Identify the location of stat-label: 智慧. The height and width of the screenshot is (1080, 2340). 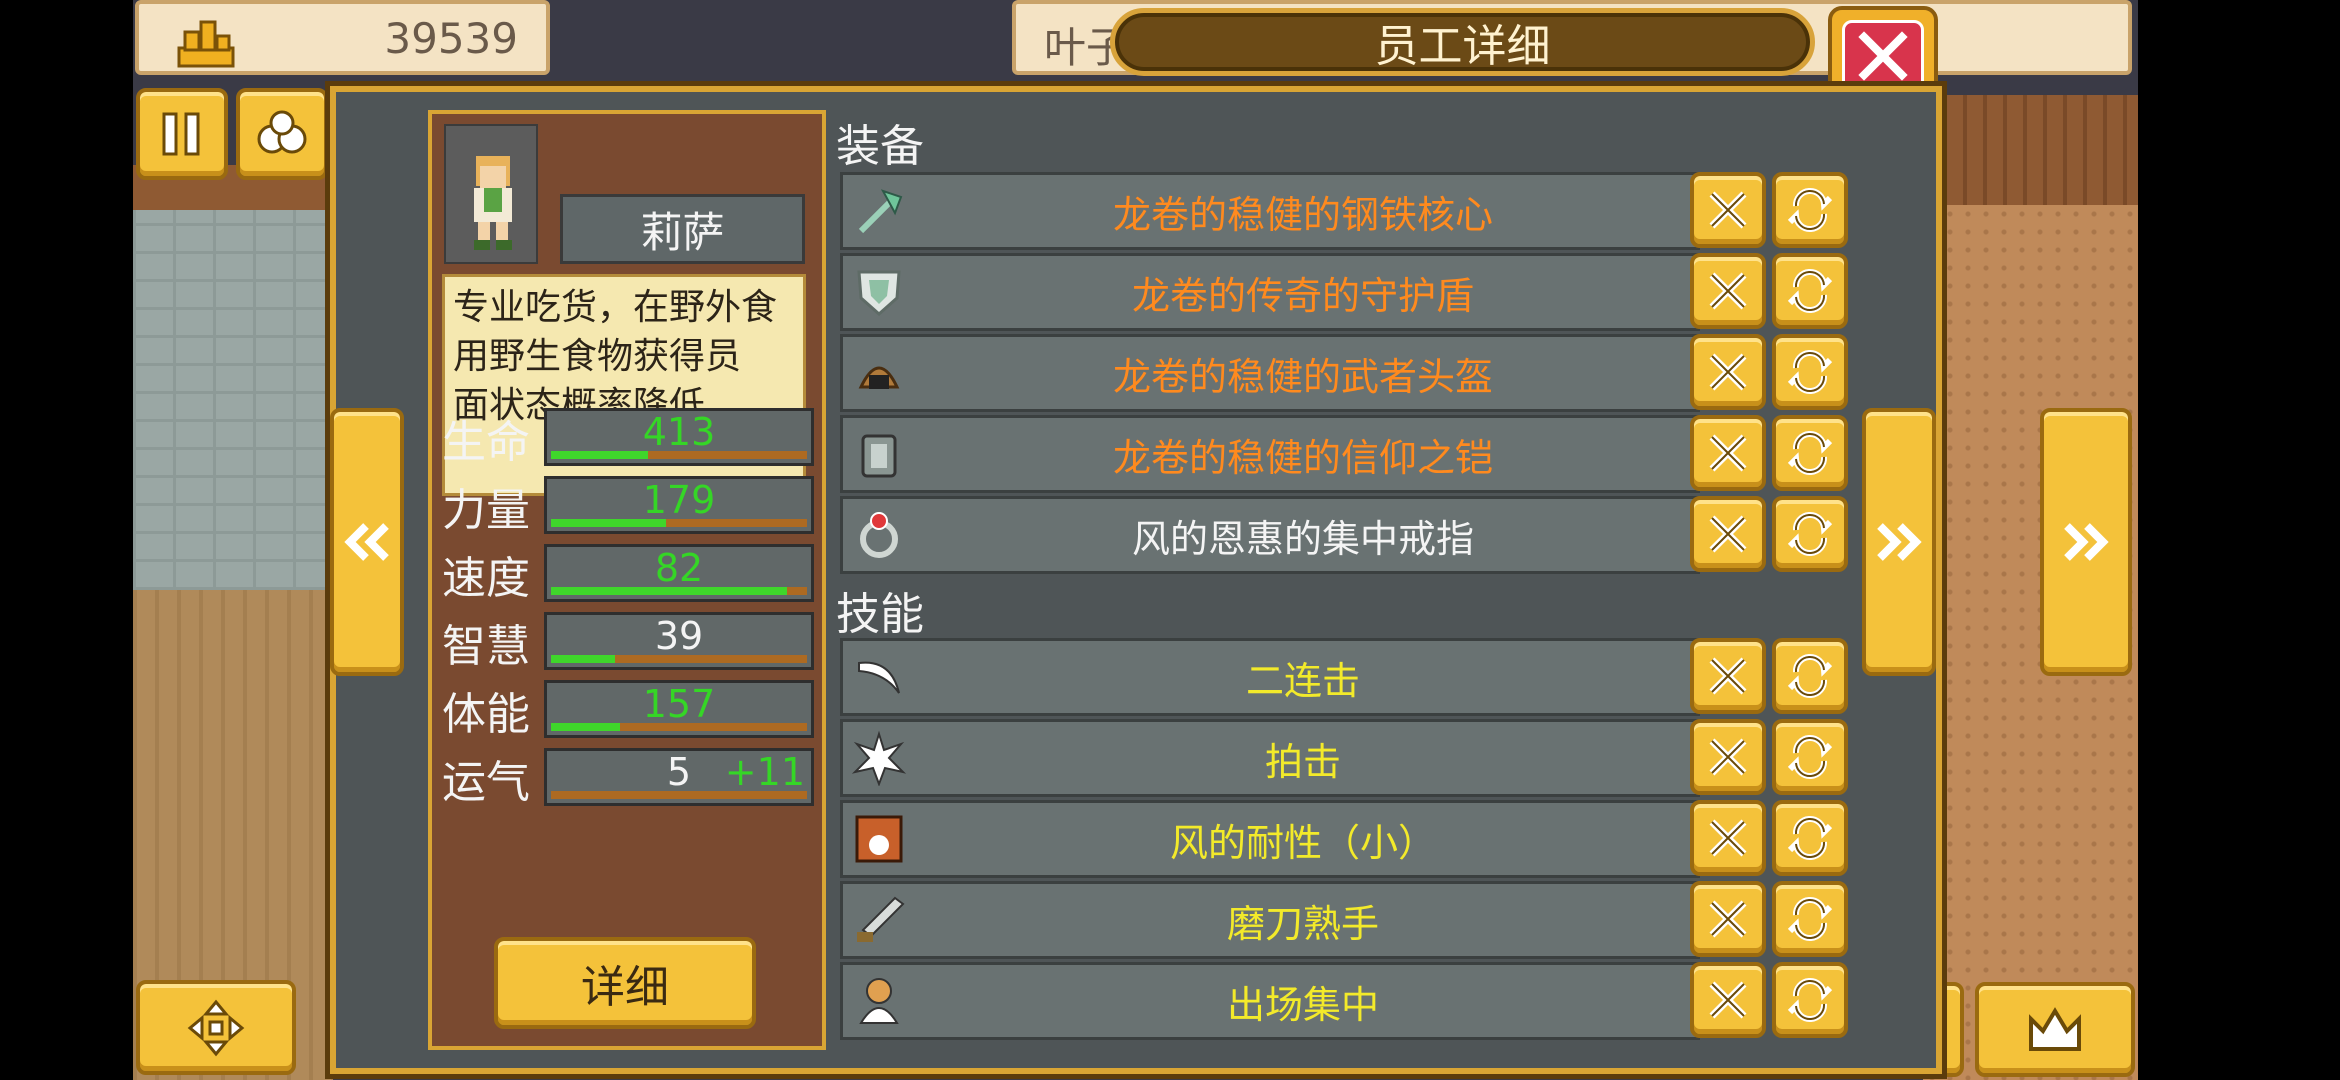
(486, 646).